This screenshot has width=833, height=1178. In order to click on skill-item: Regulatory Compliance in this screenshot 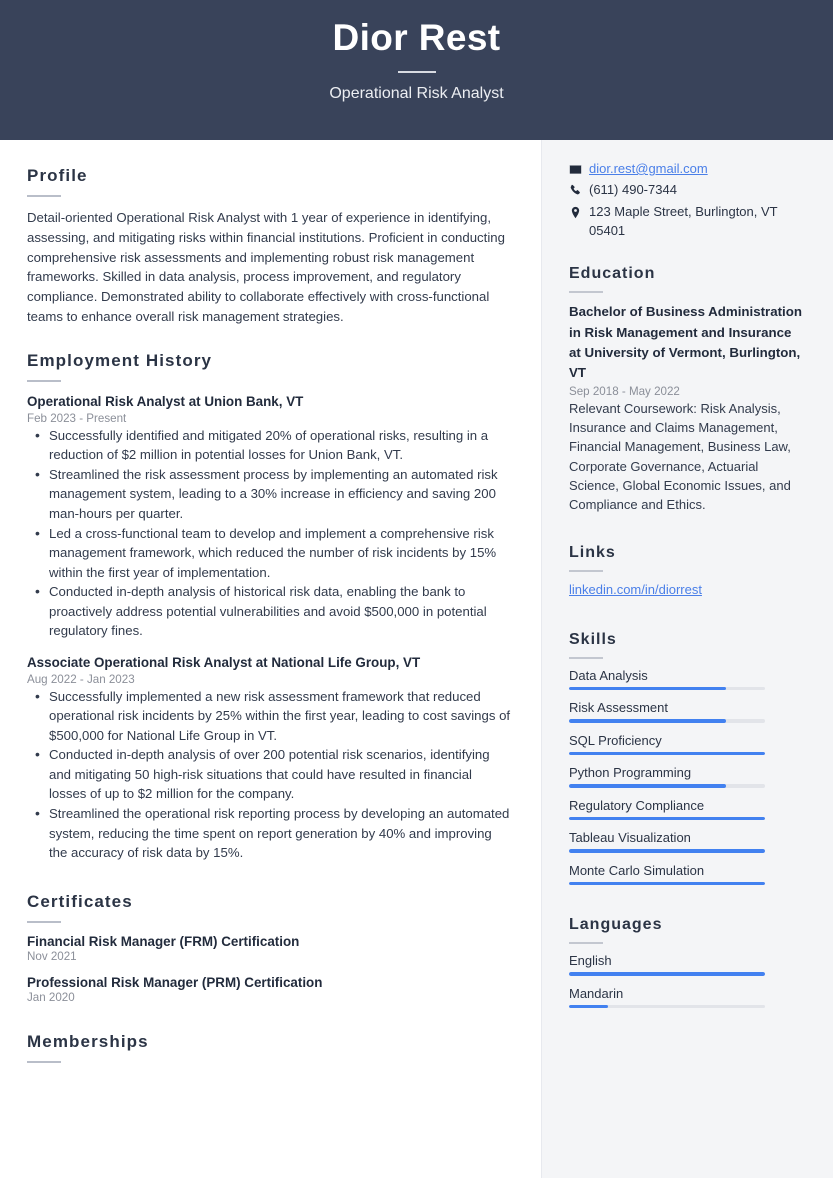, I will do `click(686, 809)`.